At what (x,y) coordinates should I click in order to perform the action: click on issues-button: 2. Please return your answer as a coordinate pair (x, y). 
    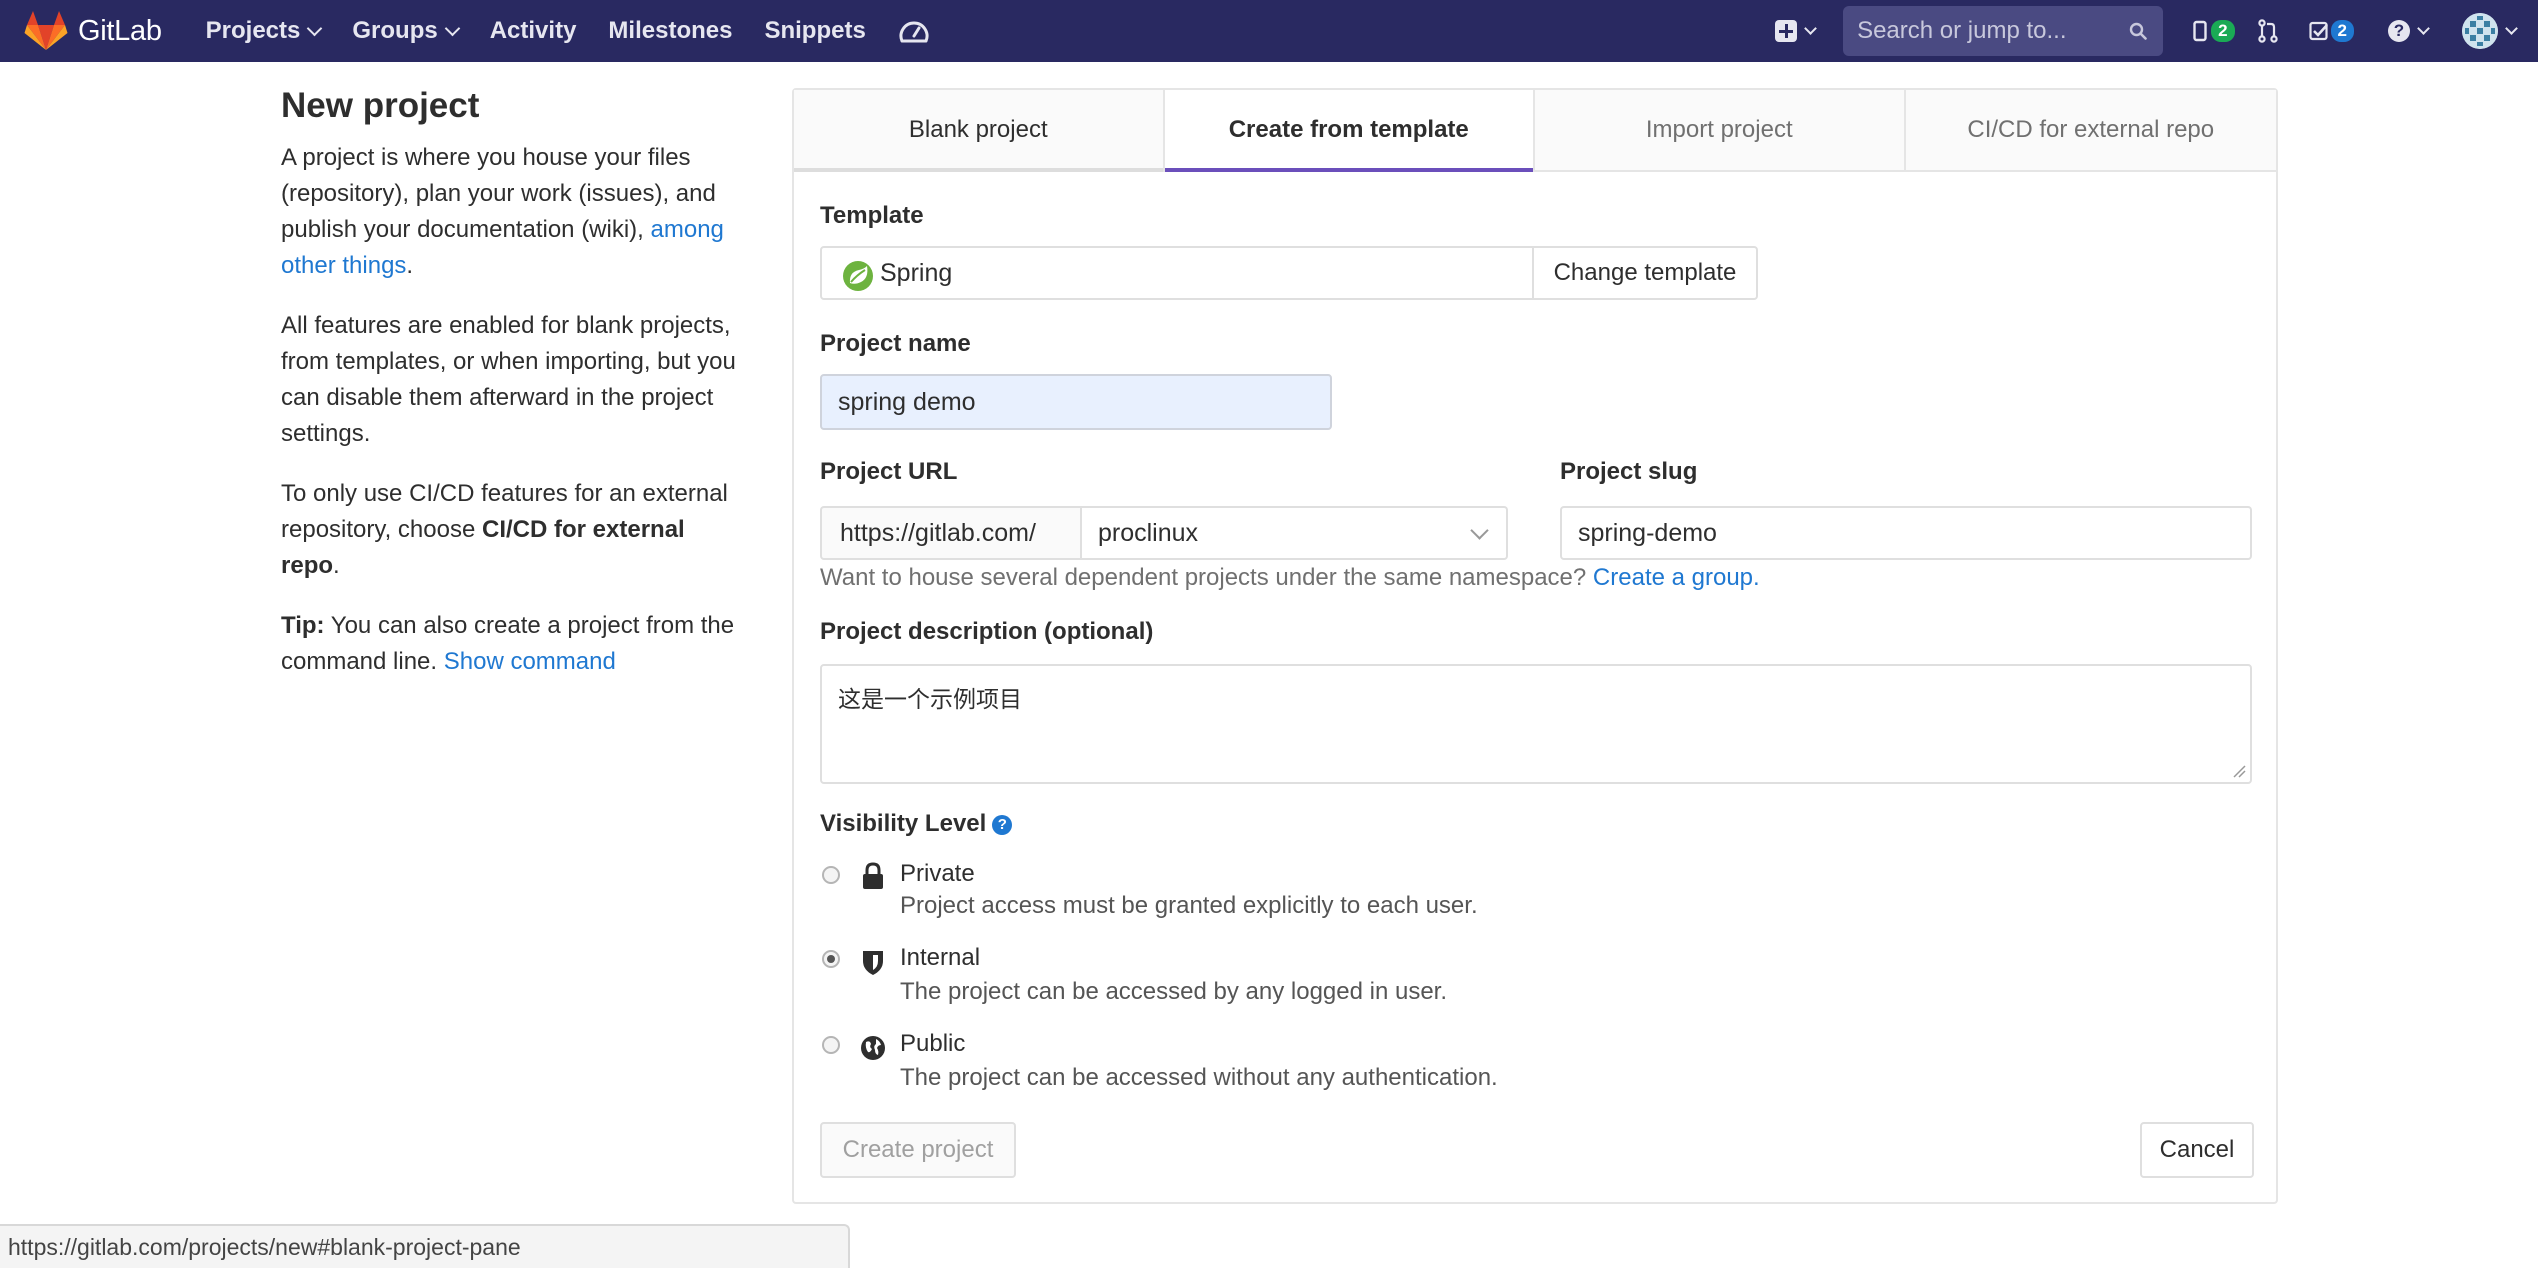
    Looking at the image, I should click on (2214, 31).